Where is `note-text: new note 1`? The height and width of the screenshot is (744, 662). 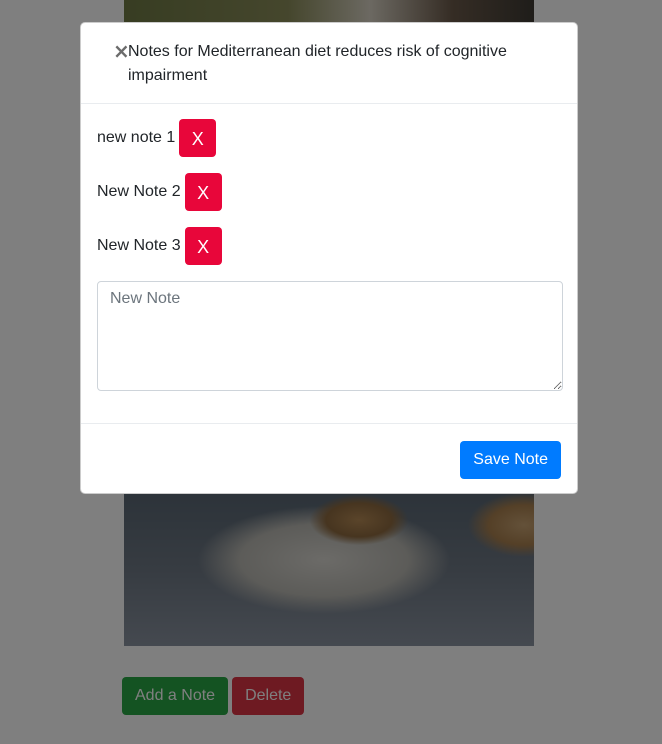 note-text: new note 1 is located at coordinates (136, 137).